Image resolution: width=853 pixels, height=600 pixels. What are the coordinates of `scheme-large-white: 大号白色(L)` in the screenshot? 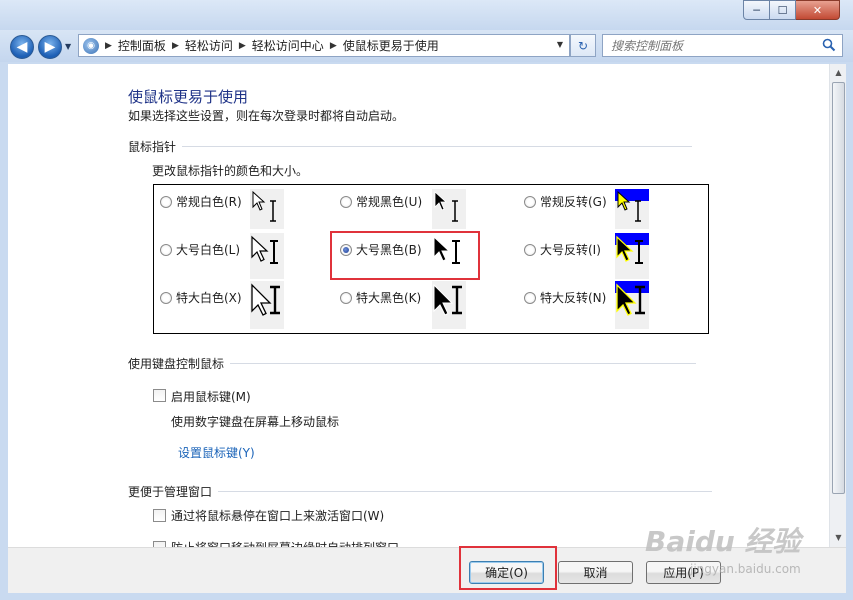 It's located at (200, 249).